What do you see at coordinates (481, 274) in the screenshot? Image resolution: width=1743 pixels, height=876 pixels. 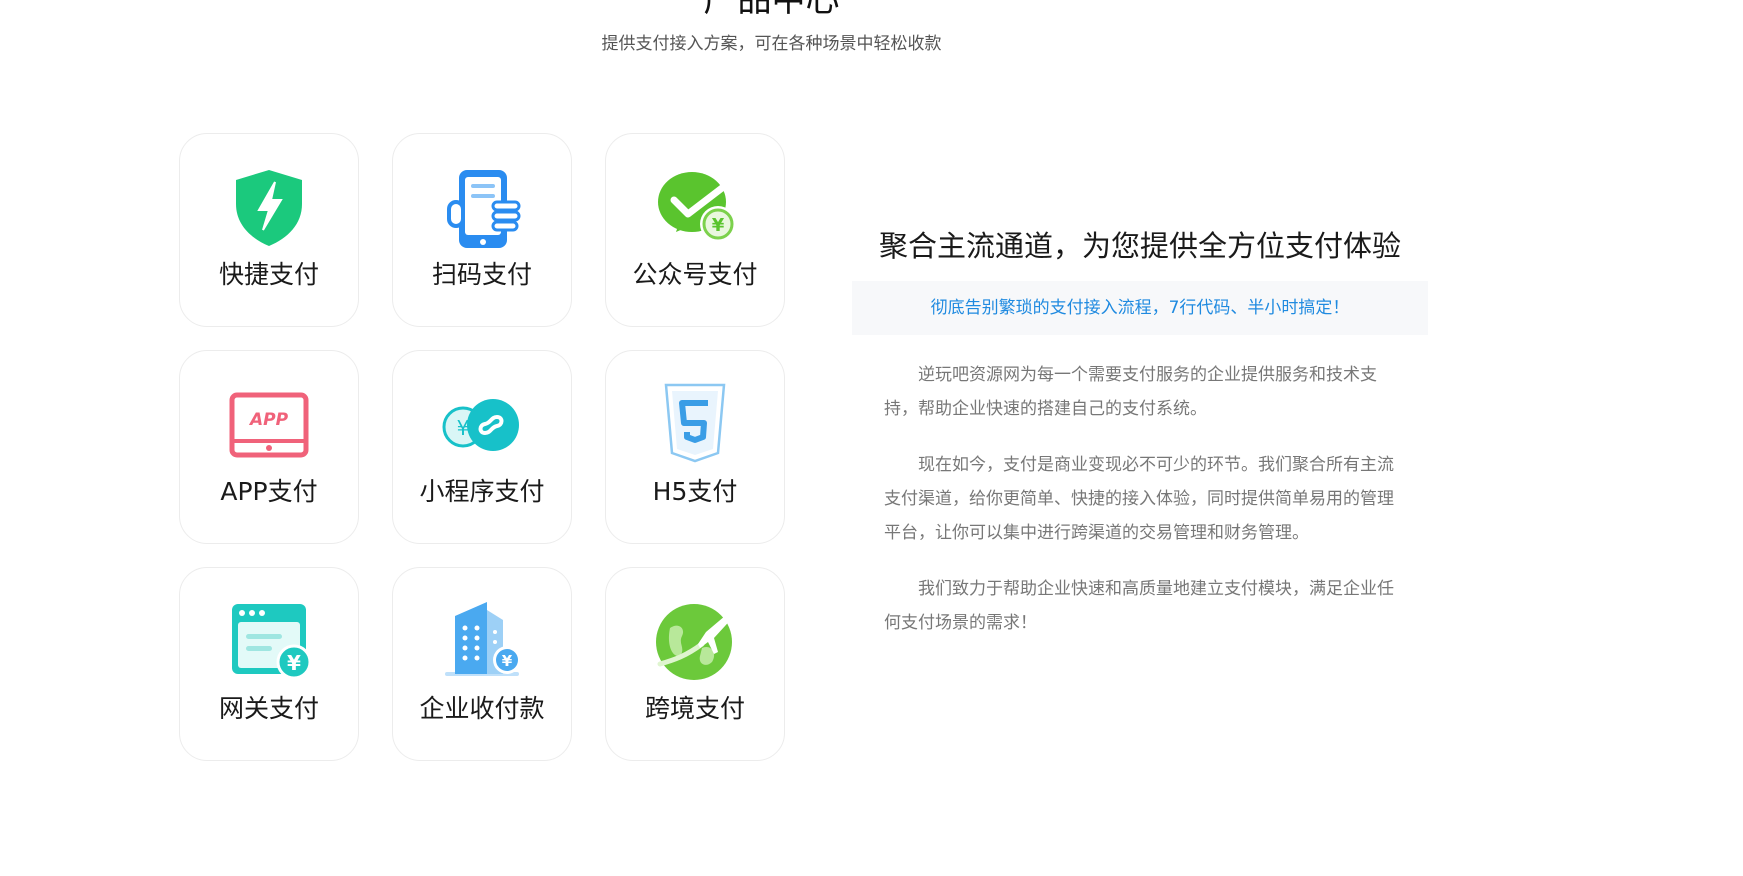 I see `product-label: 扫码支付` at bounding box center [481, 274].